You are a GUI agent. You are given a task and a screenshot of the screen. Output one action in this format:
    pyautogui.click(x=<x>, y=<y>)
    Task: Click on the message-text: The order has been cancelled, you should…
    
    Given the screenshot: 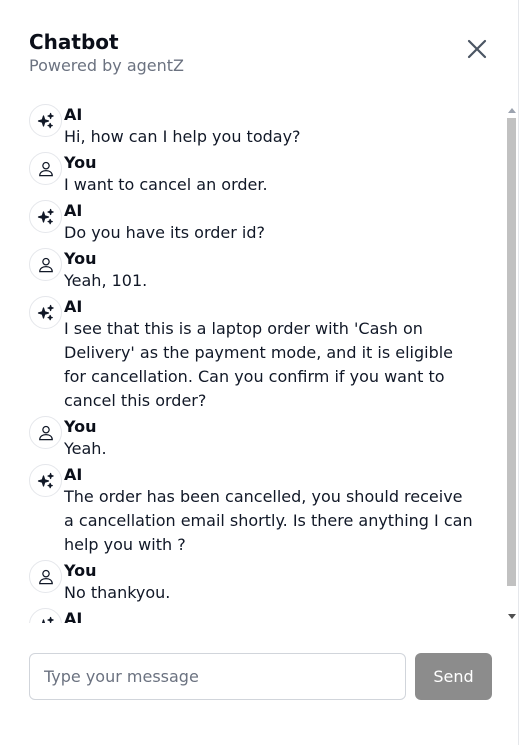 What is the action you would take?
    pyautogui.click(x=268, y=520)
    